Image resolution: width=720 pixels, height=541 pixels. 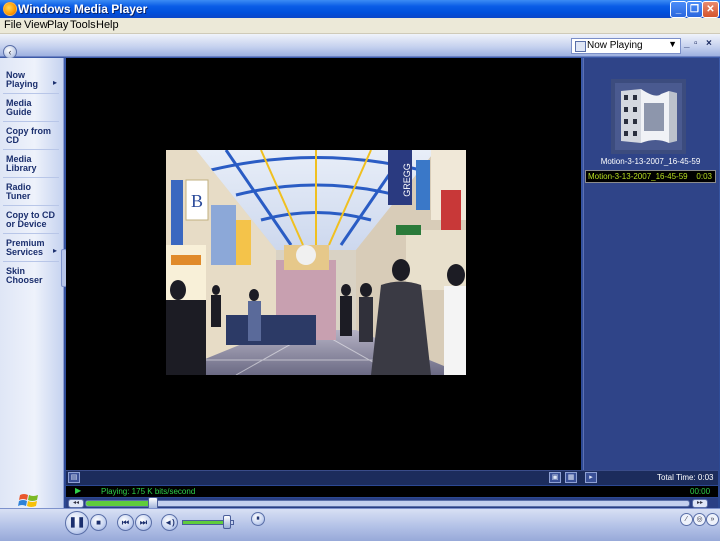 I want to click on close-panel-icon: ×, so click(x=709, y=43).